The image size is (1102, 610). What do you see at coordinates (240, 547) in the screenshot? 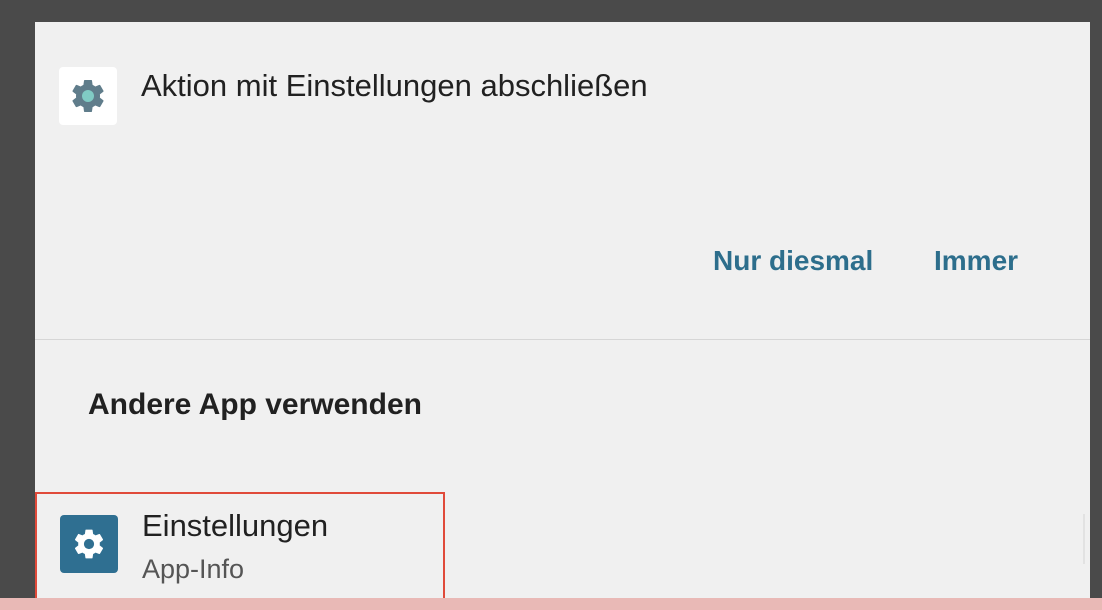
I see `list-item-settings-app: Einstellungen App-Info` at bounding box center [240, 547].